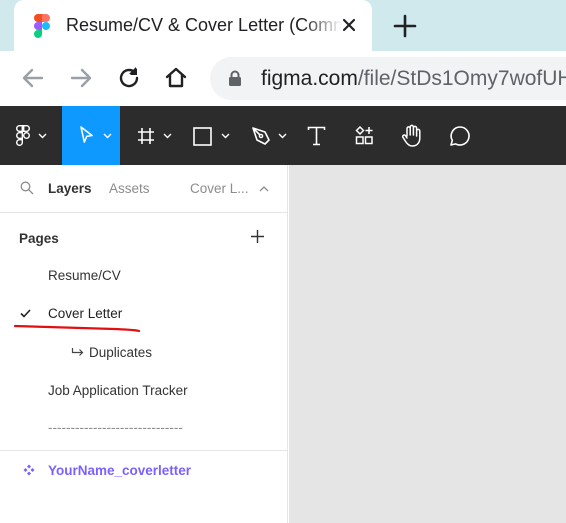 The height and width of the screenshot is (523, 566). What do you see at coordinates (257, 236) in the screenshot?
I see `add-page-plus-icon` at bounding box center [257, 236].